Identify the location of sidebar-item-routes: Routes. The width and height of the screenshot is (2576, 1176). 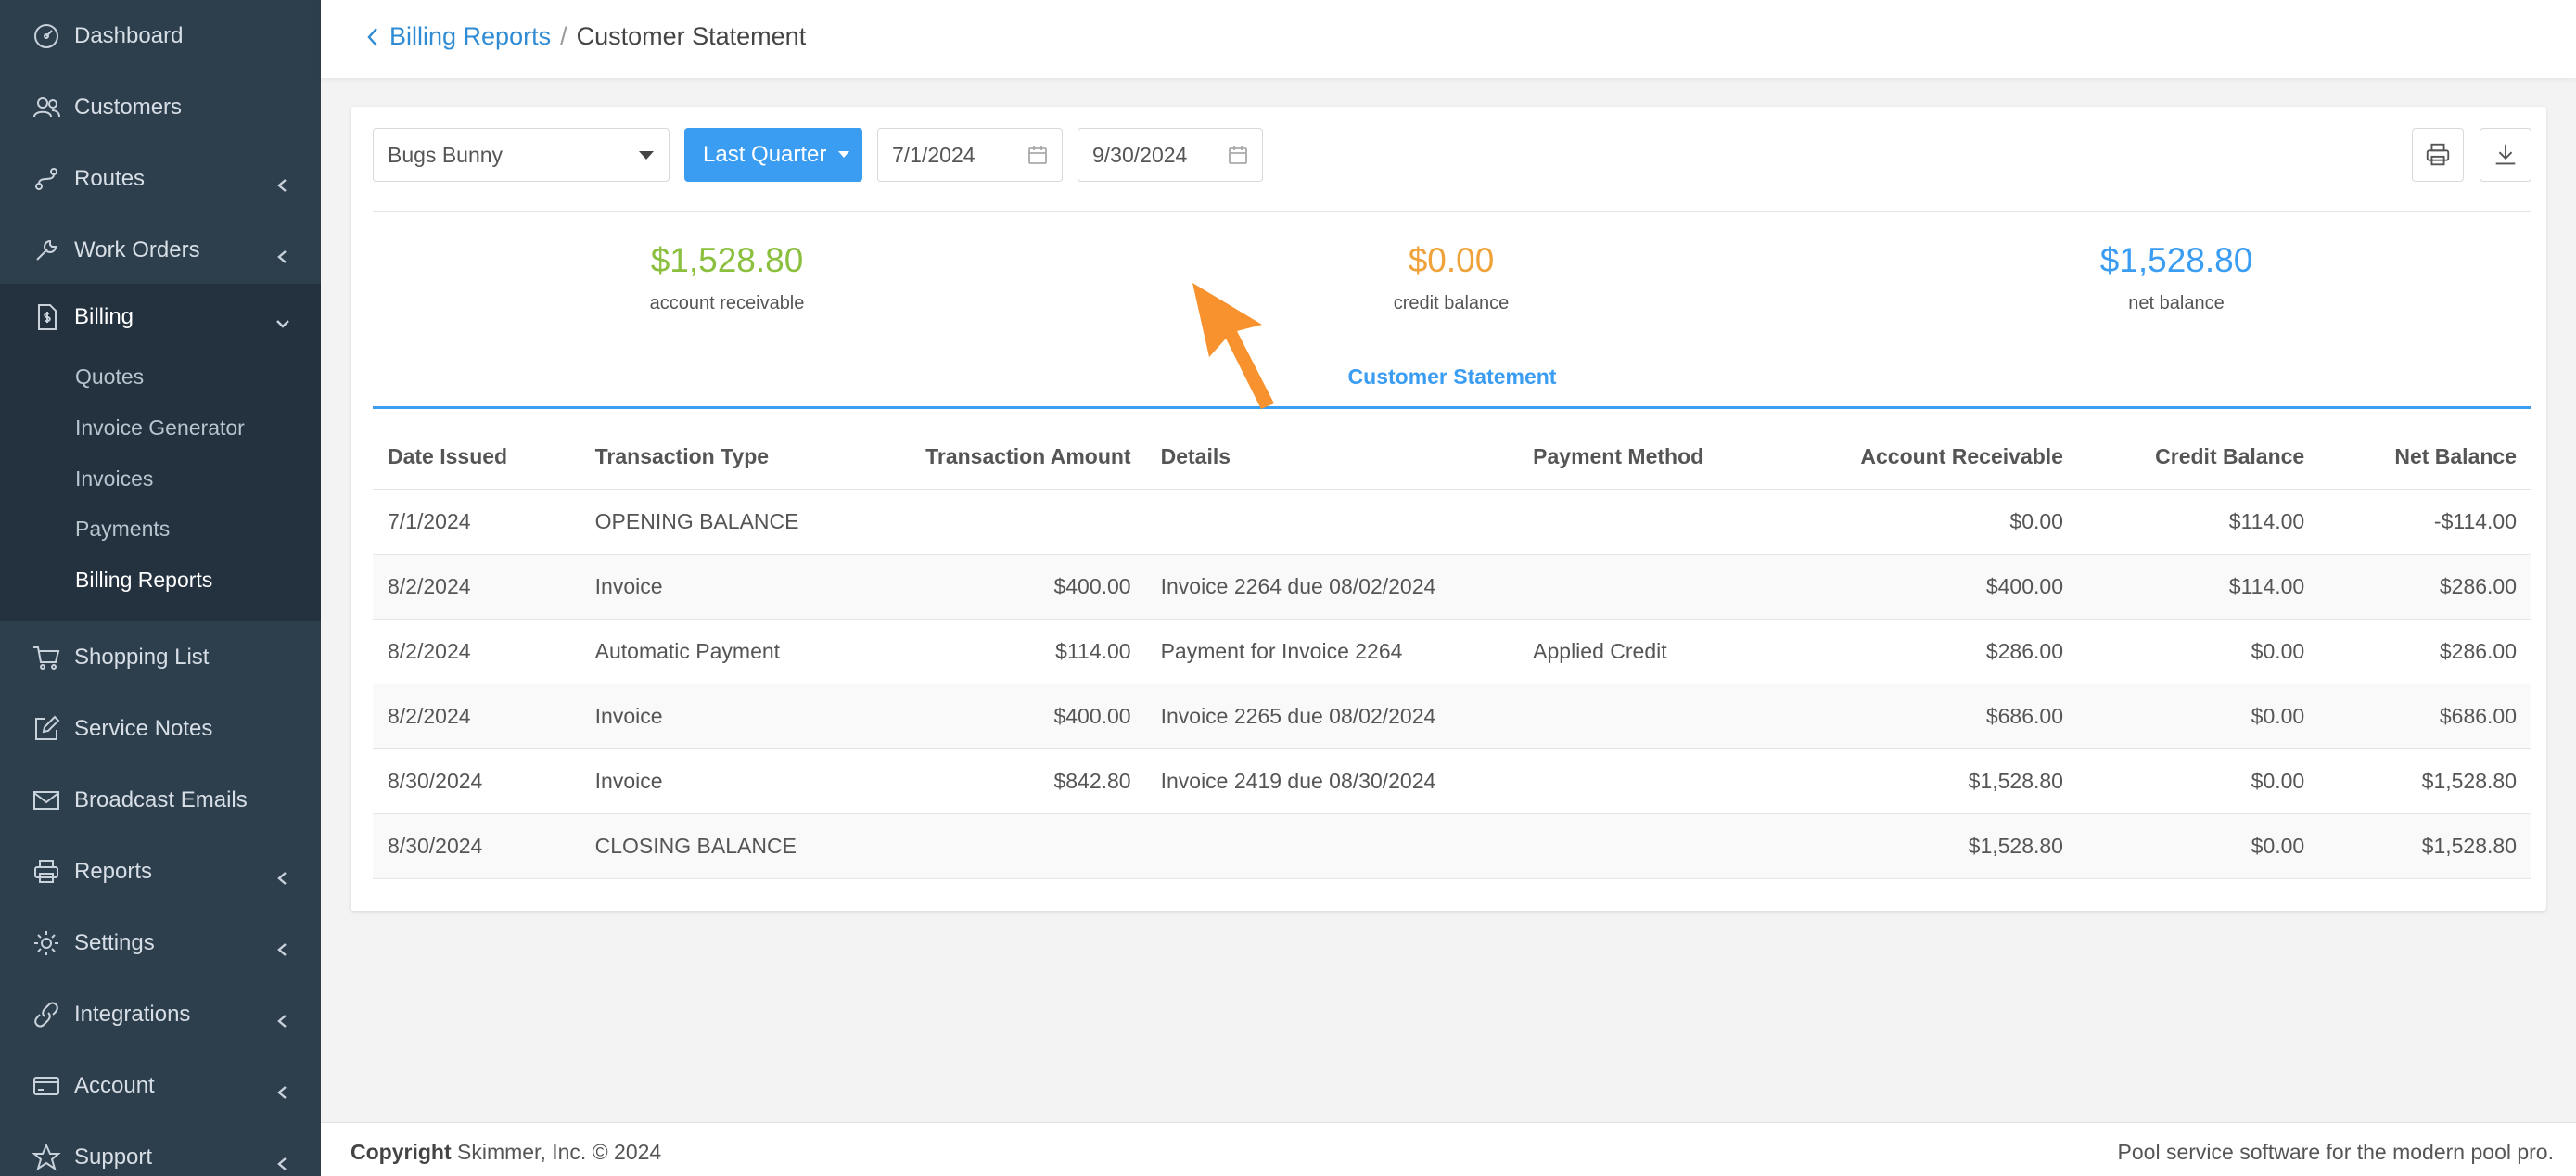
(160, 178).